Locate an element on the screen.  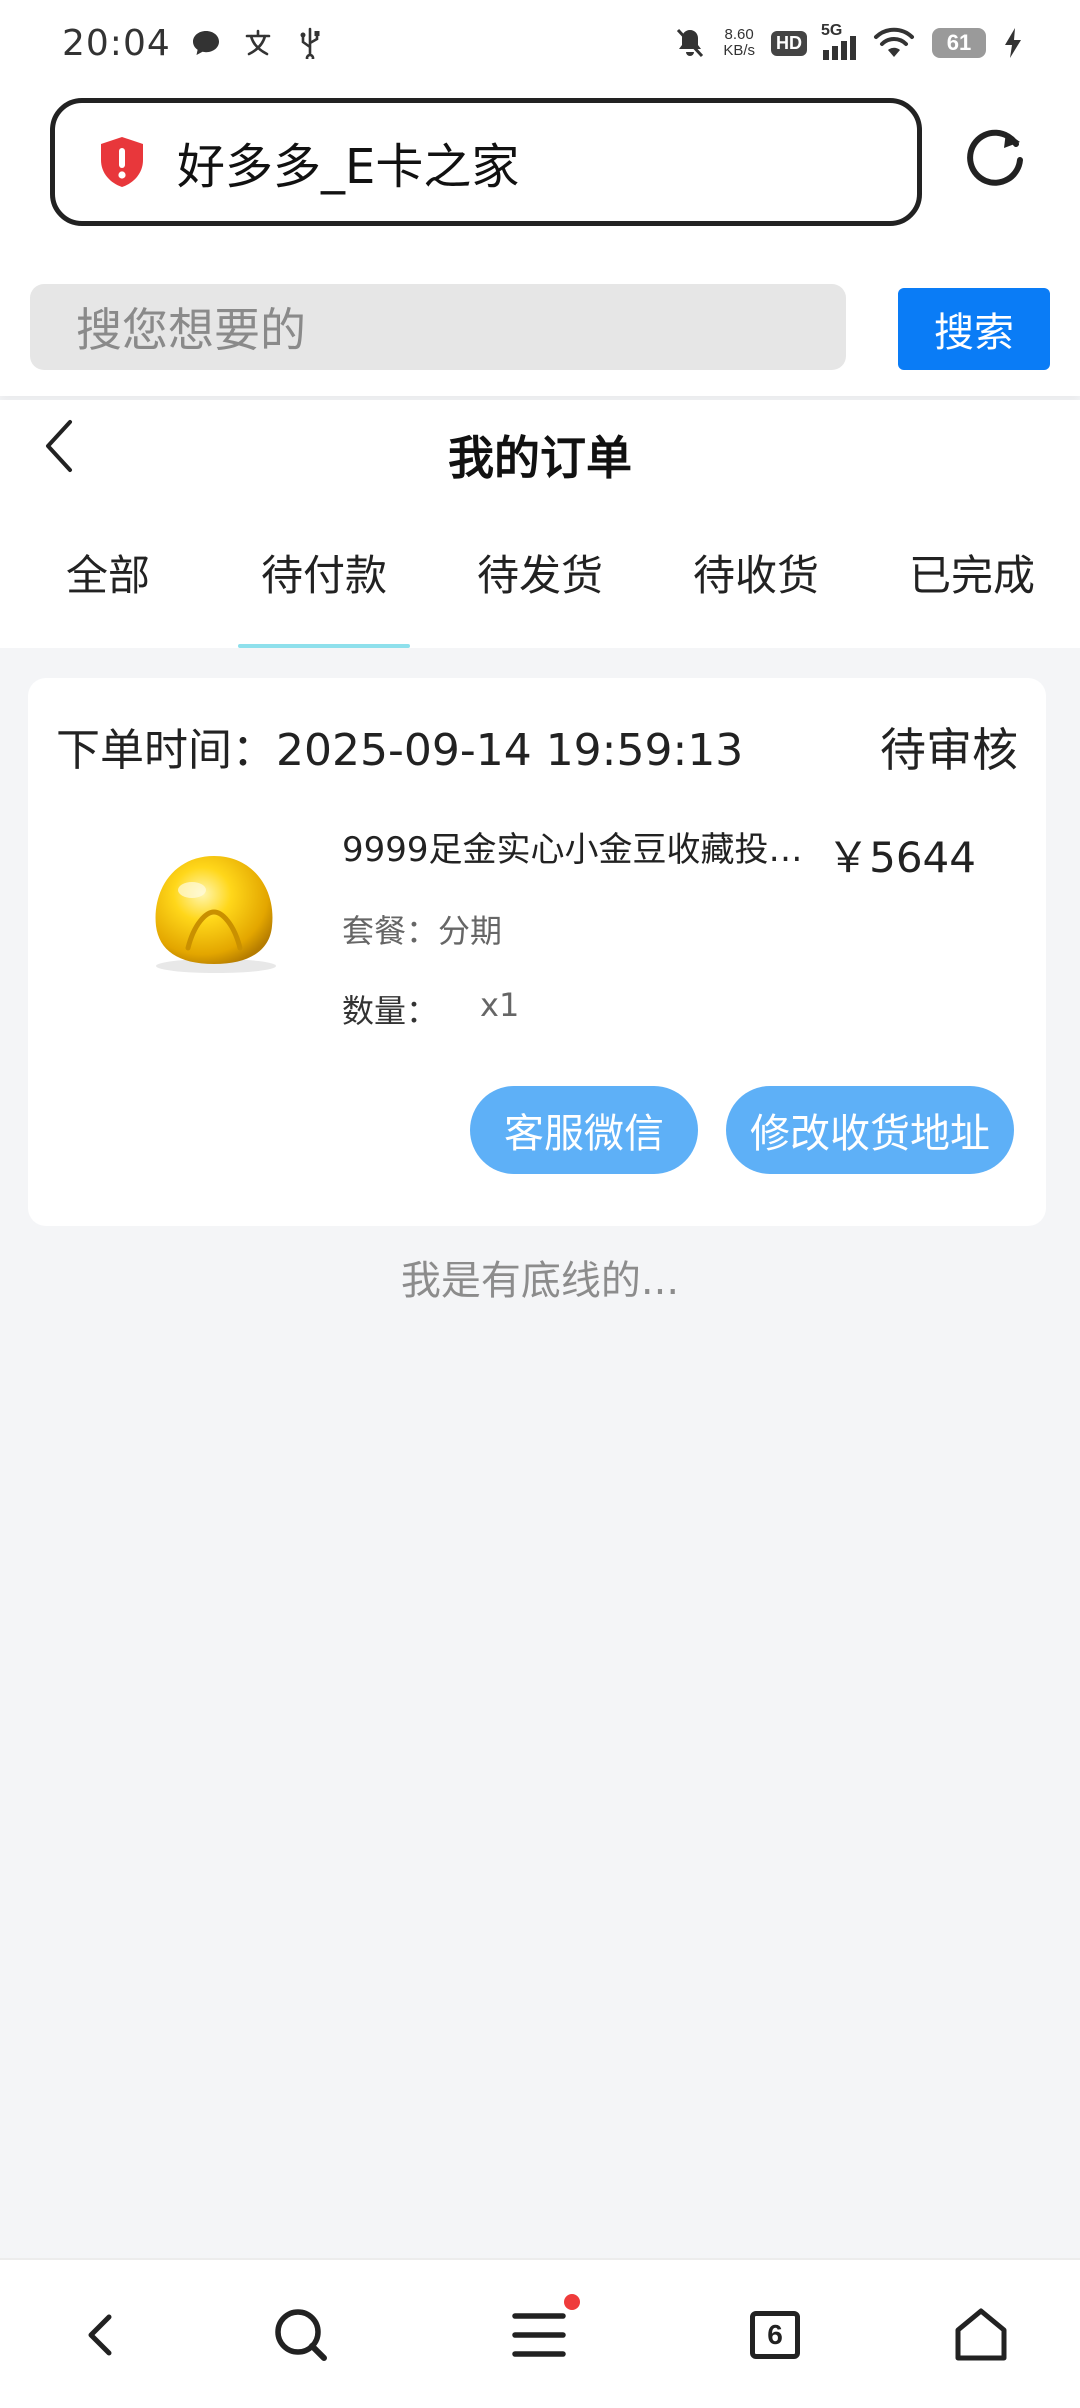
battery-indicator: 61 is located at coordinates (959, 43).